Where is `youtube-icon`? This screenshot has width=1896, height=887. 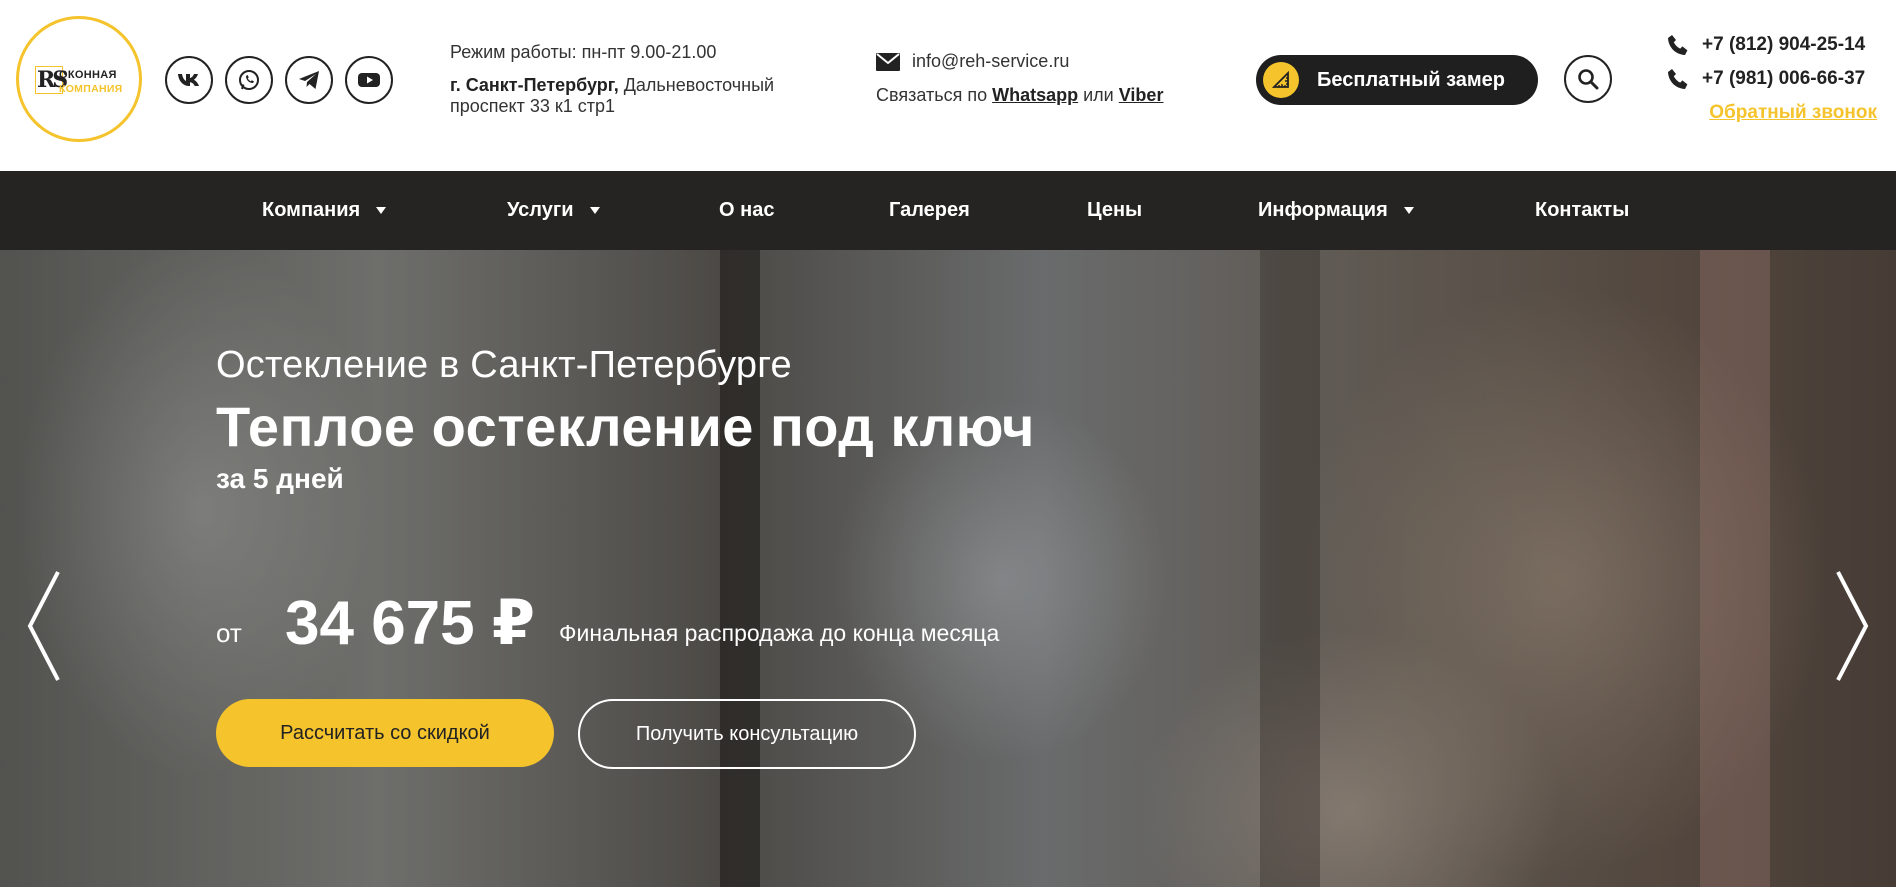
youtube-icon is located at coordinates (369, 80).